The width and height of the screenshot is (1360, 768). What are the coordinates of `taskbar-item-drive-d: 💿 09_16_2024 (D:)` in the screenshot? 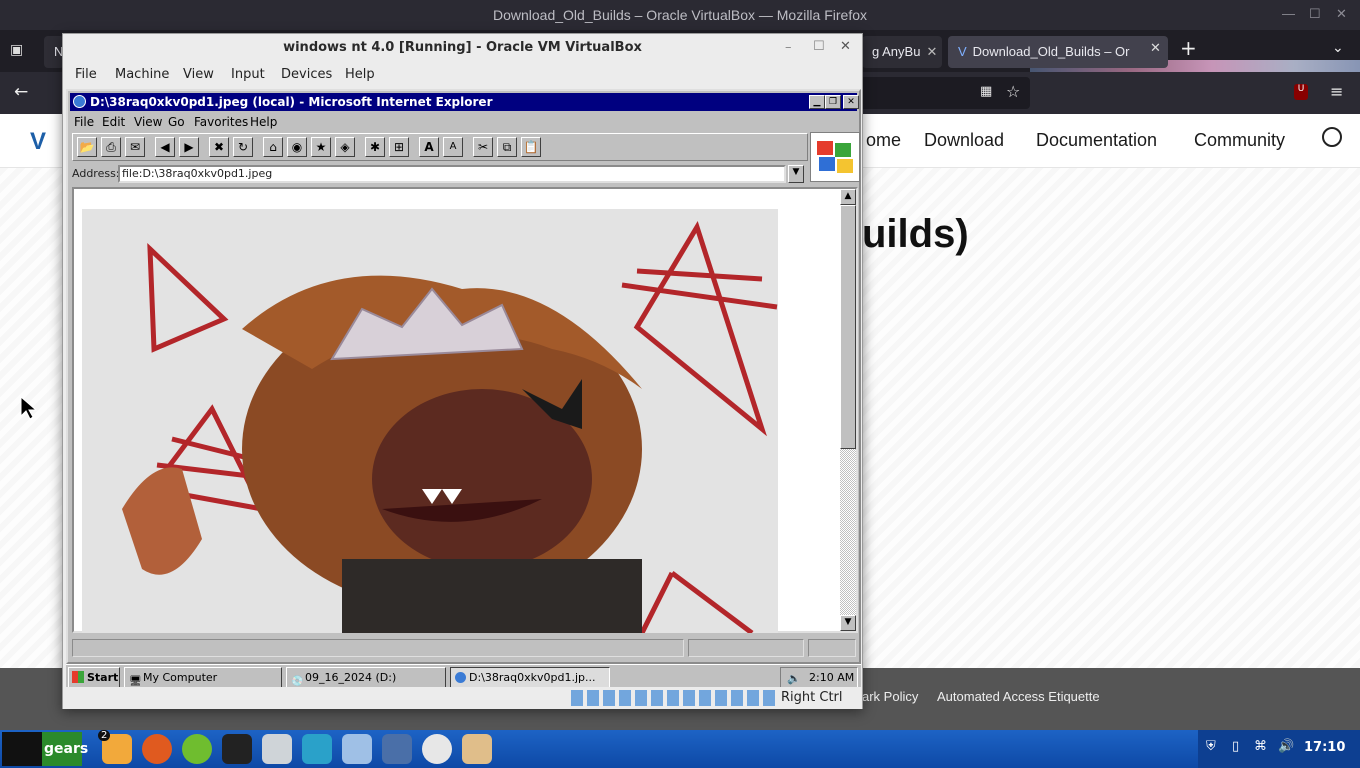 It's located at (366, 677).